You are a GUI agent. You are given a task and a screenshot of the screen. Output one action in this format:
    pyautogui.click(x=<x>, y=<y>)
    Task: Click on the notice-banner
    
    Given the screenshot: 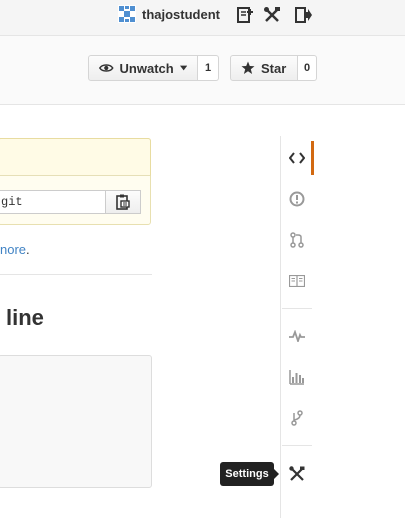 What is the action you would take?
    pyautogui.click(x=75, y=157)
    